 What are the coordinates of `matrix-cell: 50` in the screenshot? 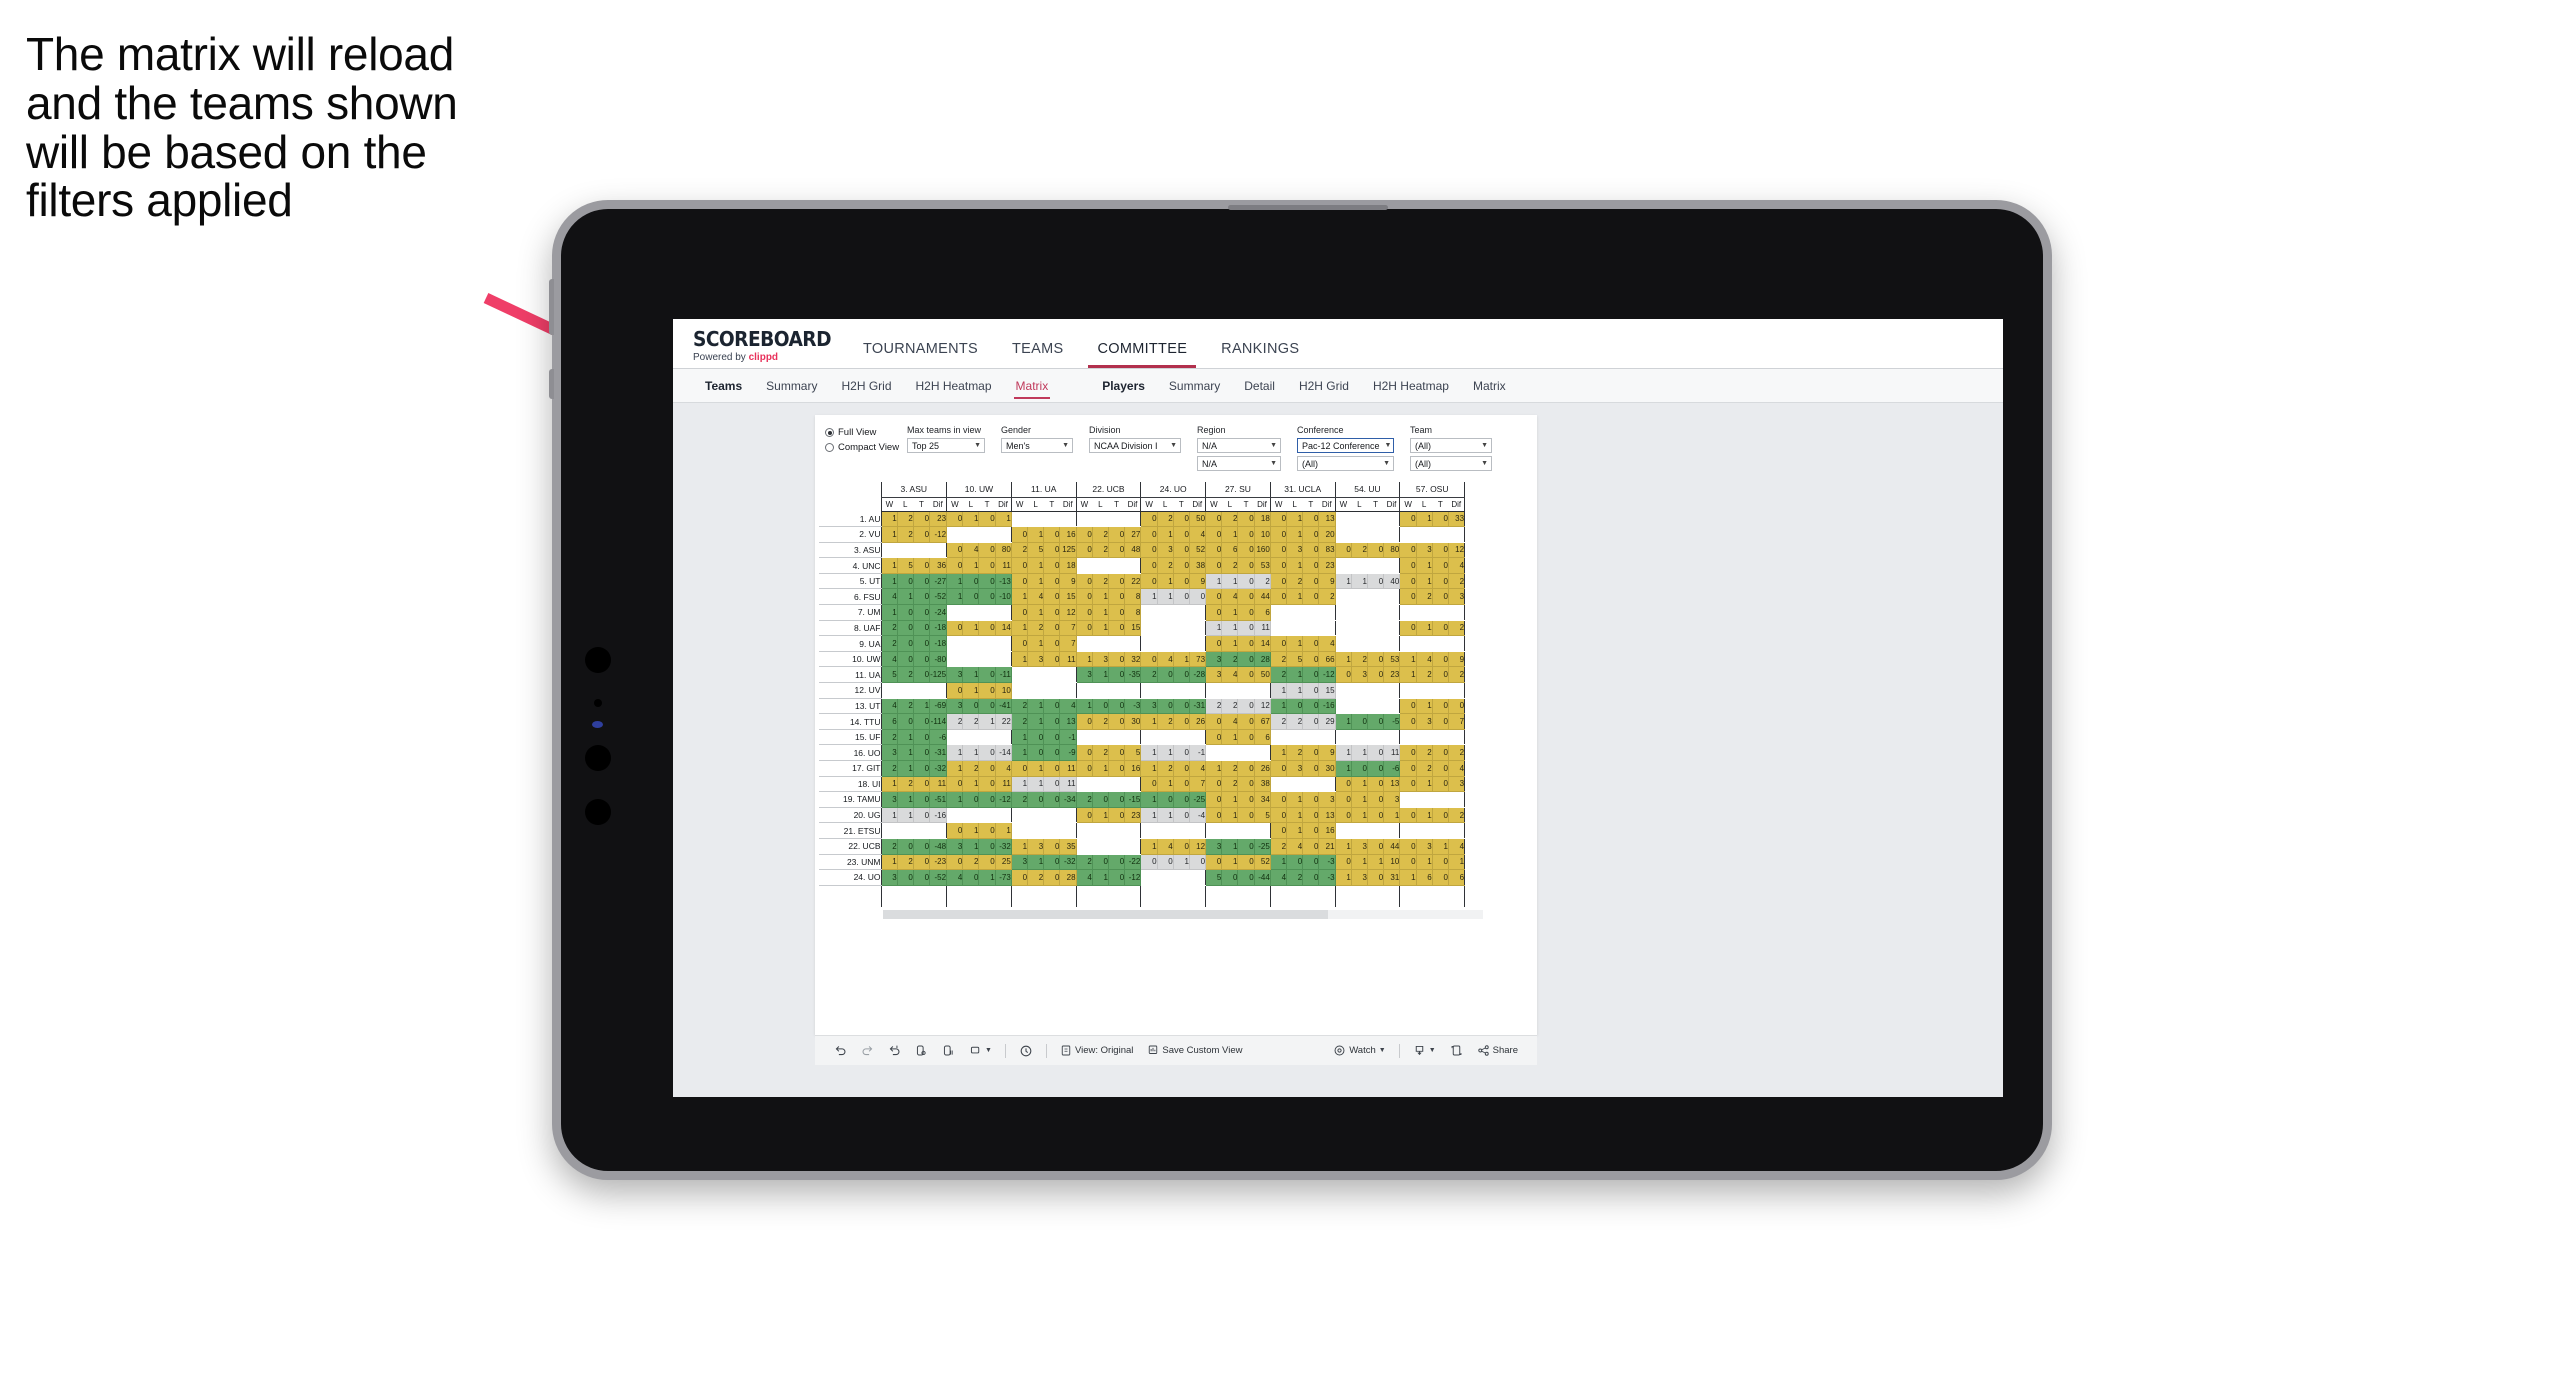 It's located at (1262, 675).